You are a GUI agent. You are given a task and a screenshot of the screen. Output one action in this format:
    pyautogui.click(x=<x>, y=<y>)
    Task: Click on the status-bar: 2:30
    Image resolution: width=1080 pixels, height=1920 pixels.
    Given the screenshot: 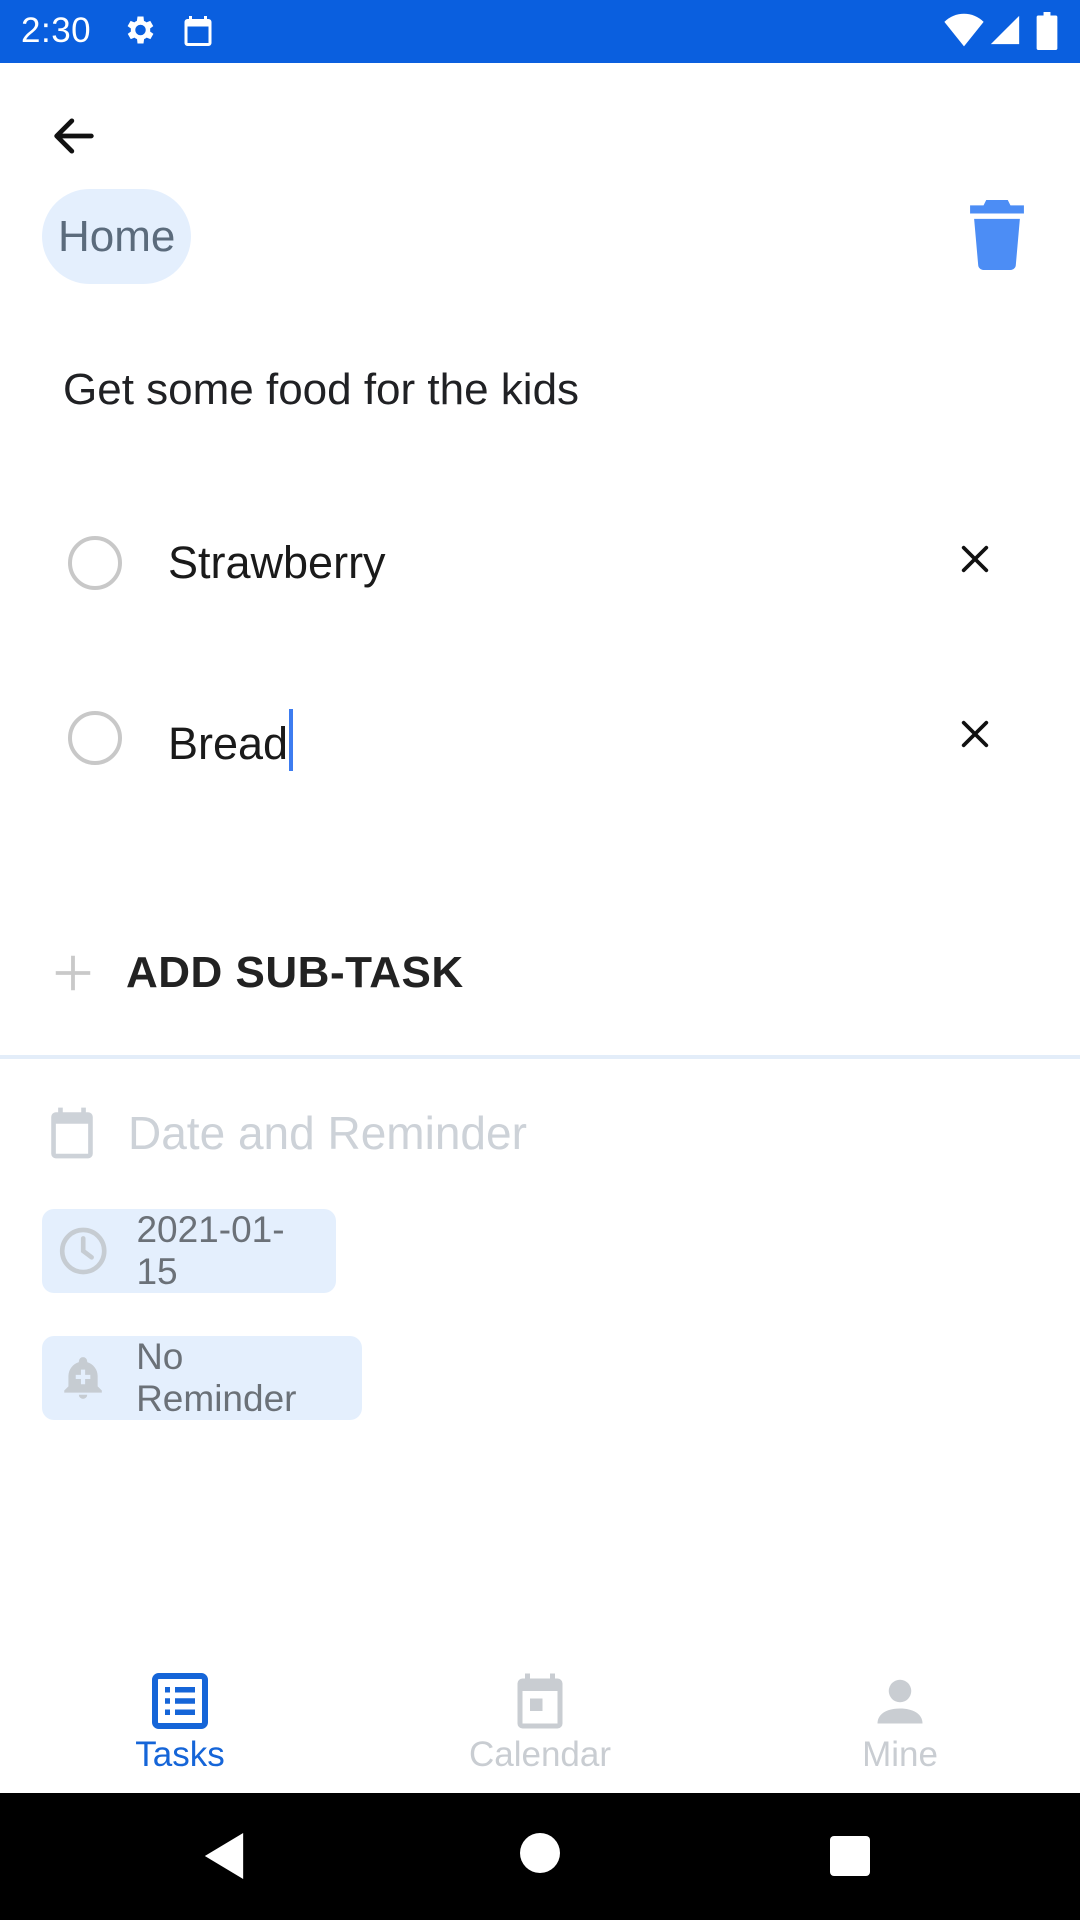 What is the action you would take?
    pyautogui.click(x=540, y=31)
    